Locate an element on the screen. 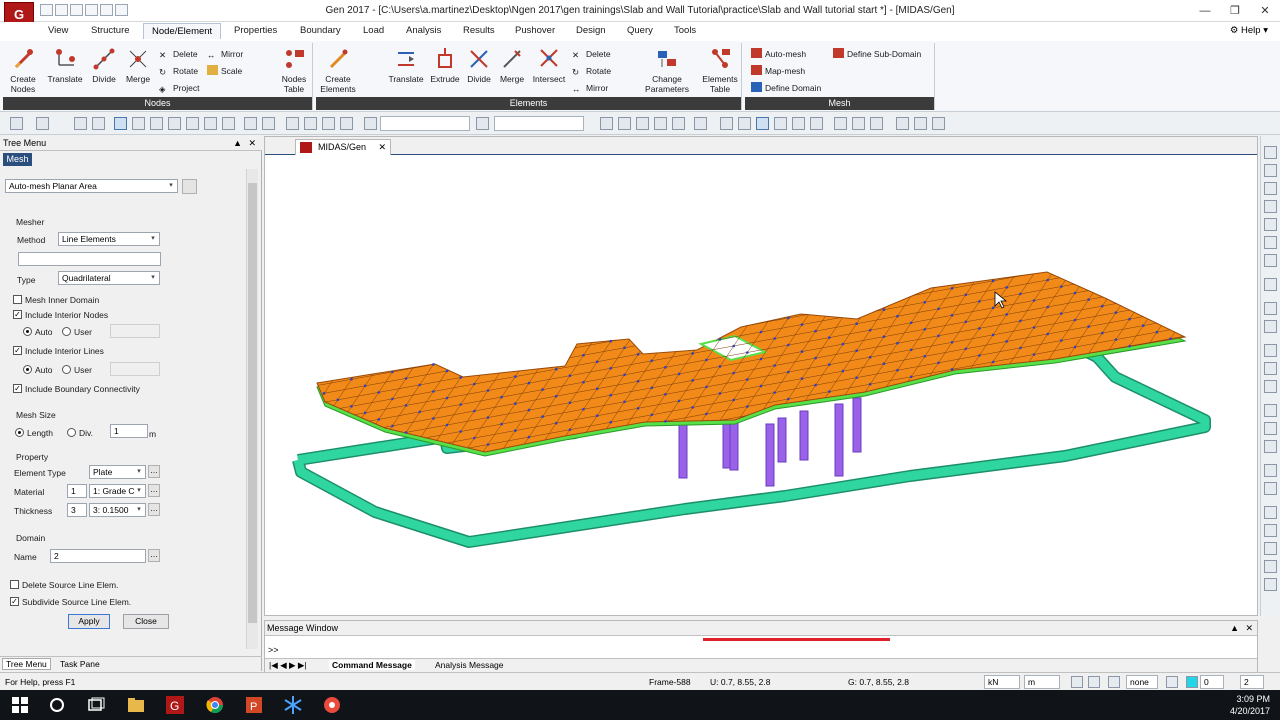 The image size is (1280, 720). thickness-id-input: 3 is located at coordinates (77, 510).